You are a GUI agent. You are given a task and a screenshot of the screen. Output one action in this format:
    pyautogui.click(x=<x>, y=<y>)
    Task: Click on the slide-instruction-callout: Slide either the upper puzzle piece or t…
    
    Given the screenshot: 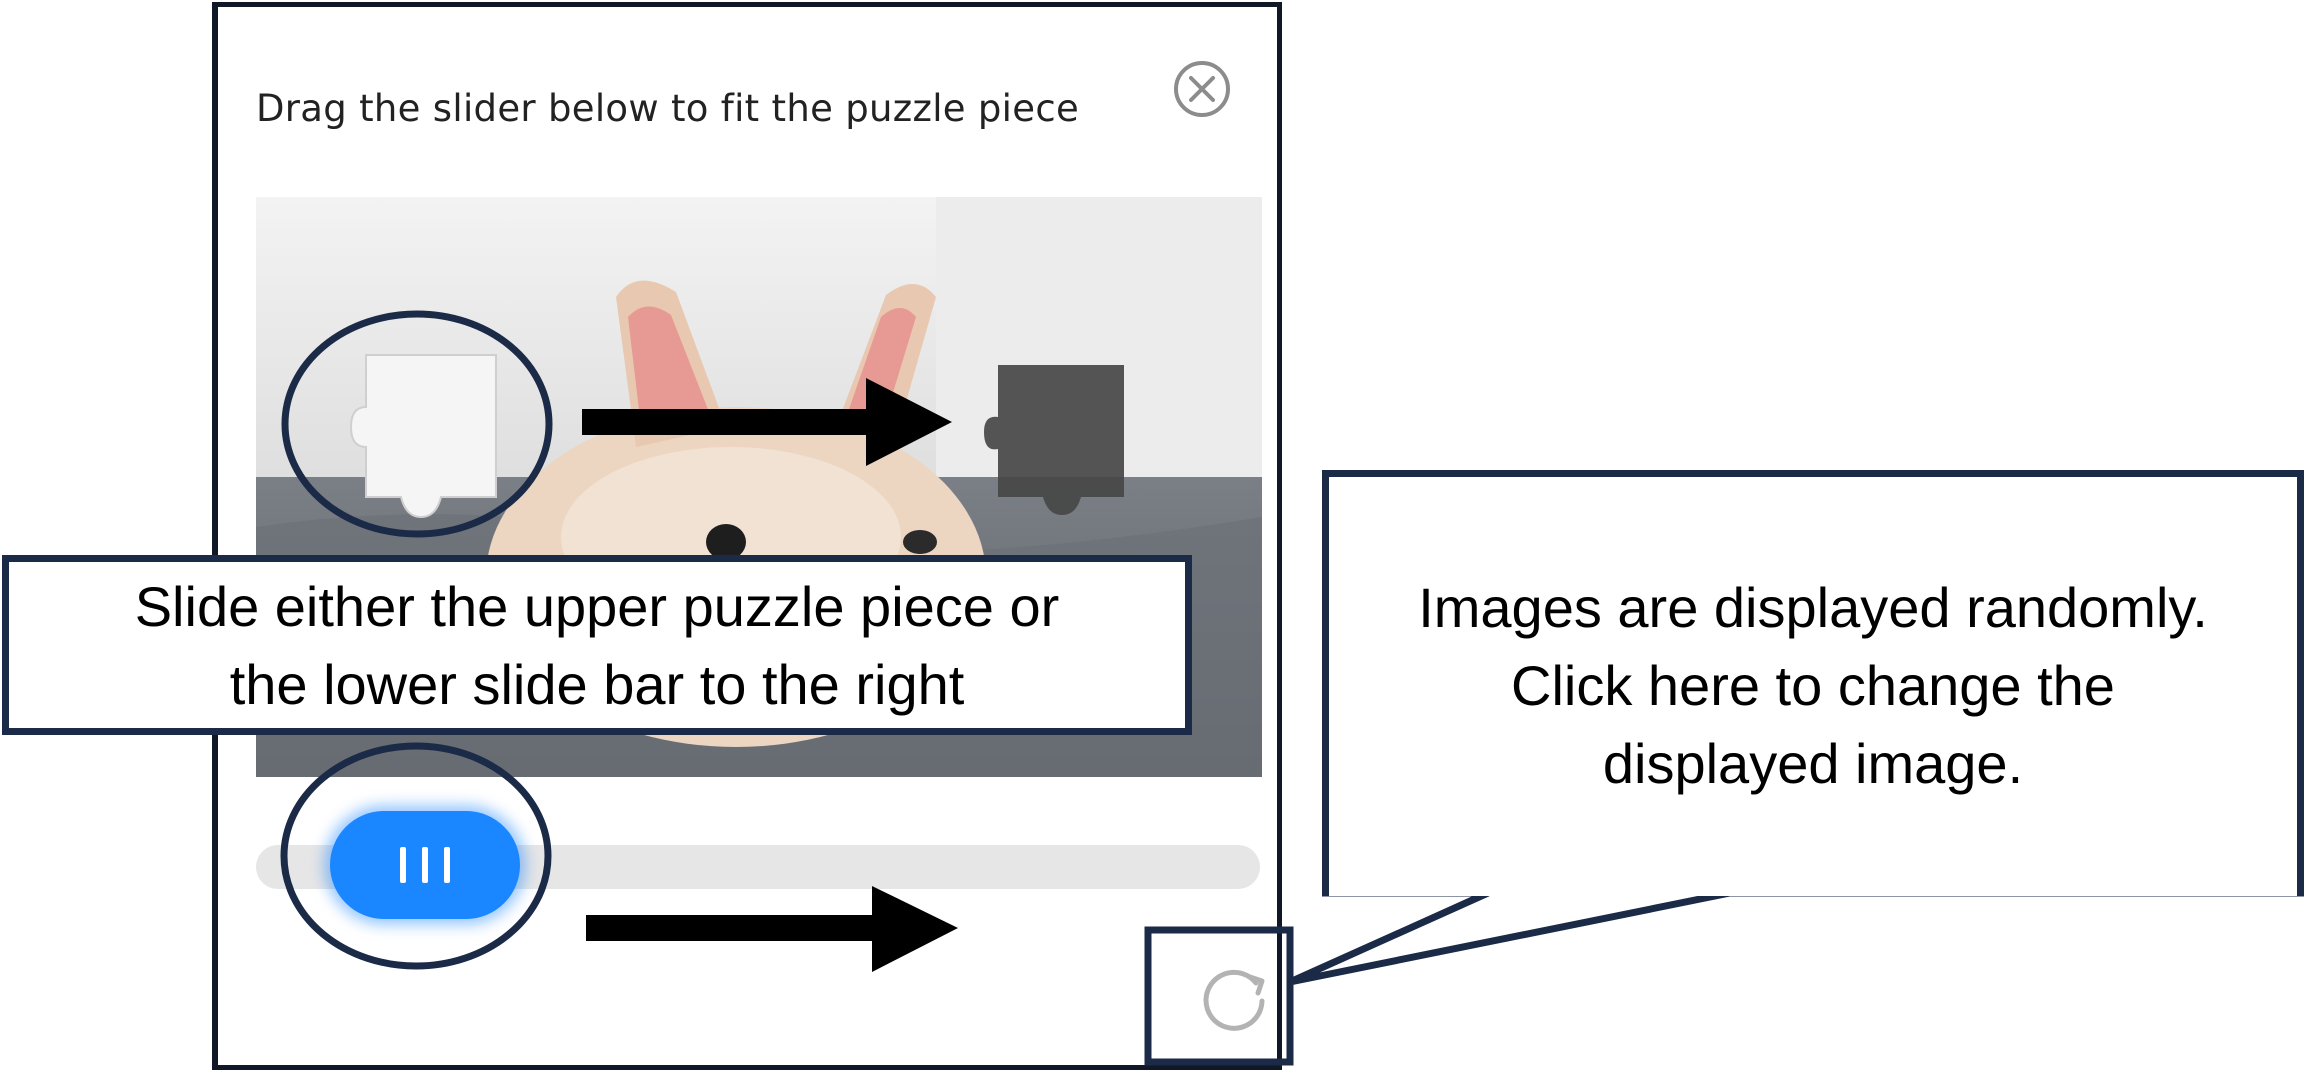 What is the action you would take?
    pyautogui.click(x=597, y=645)
    